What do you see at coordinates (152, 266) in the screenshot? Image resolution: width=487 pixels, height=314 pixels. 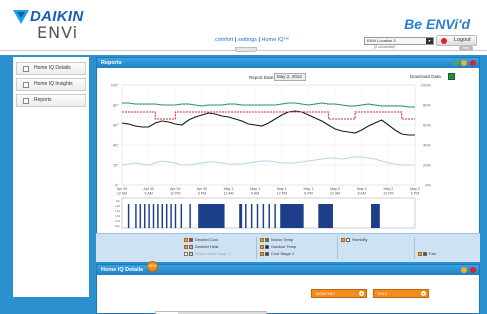 I see `new-badge: NEW` at bounding box center [152, 266].